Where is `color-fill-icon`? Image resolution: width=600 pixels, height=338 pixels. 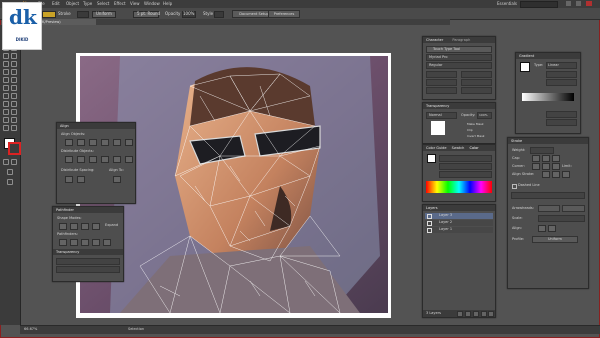 color-fill-icon is located at coordinates (431, 158).